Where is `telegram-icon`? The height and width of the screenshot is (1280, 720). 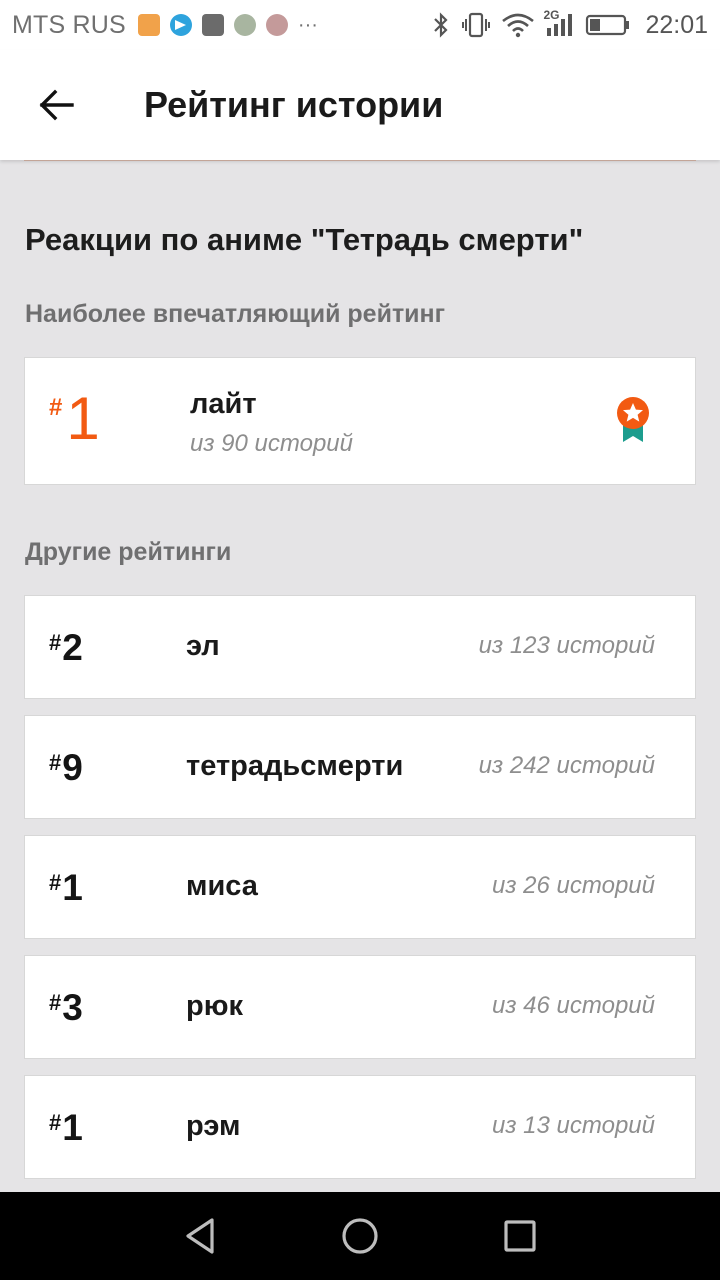 telegram-icon is located at coordinates (180, 25).